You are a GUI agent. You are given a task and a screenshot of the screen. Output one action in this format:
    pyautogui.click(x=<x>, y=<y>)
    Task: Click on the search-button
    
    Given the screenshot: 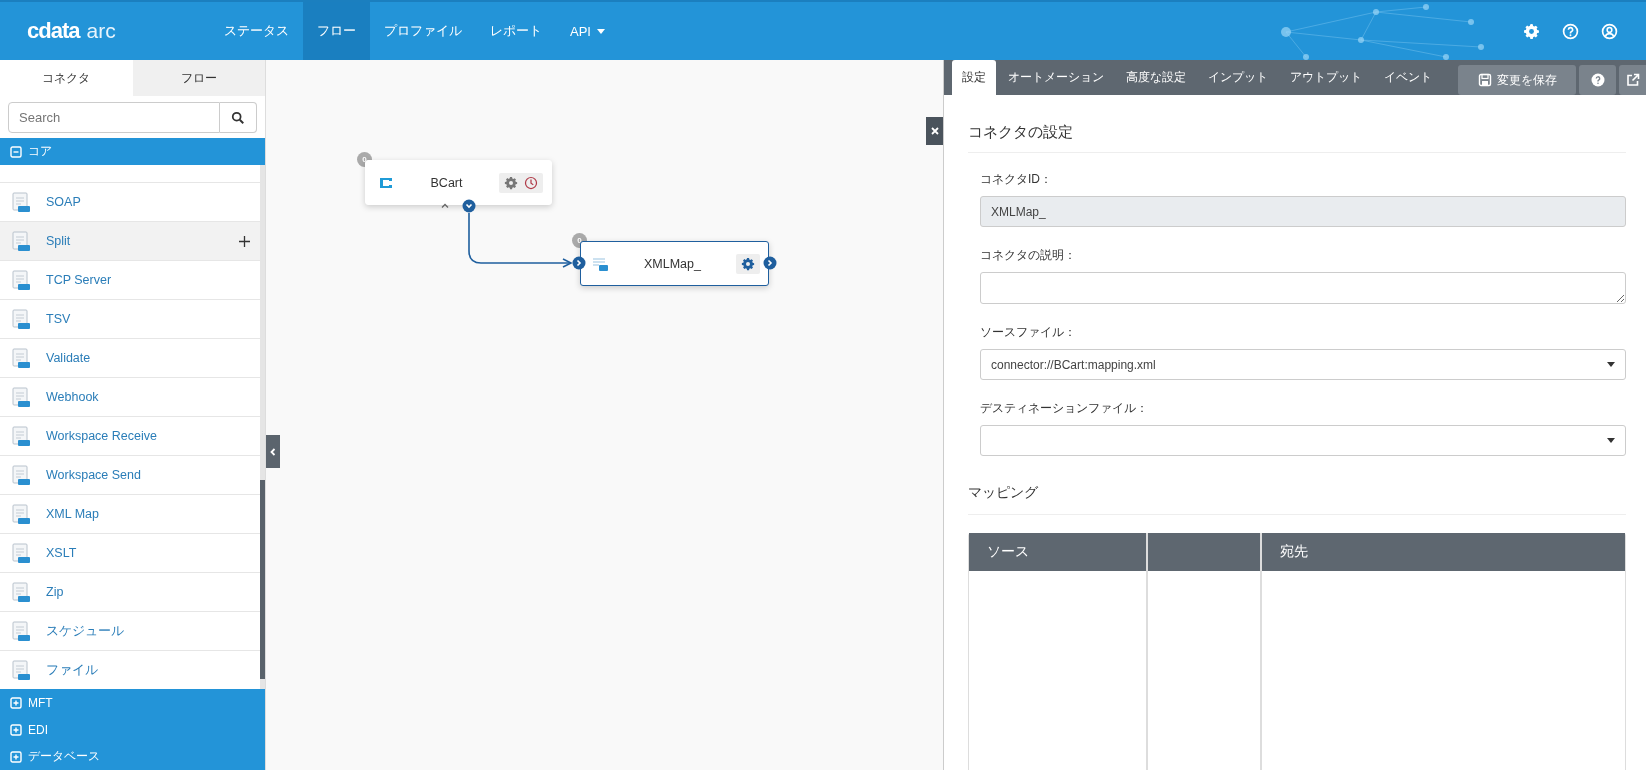 What is the action you would take?
    pyautogui.click(x=238, y=117)
    